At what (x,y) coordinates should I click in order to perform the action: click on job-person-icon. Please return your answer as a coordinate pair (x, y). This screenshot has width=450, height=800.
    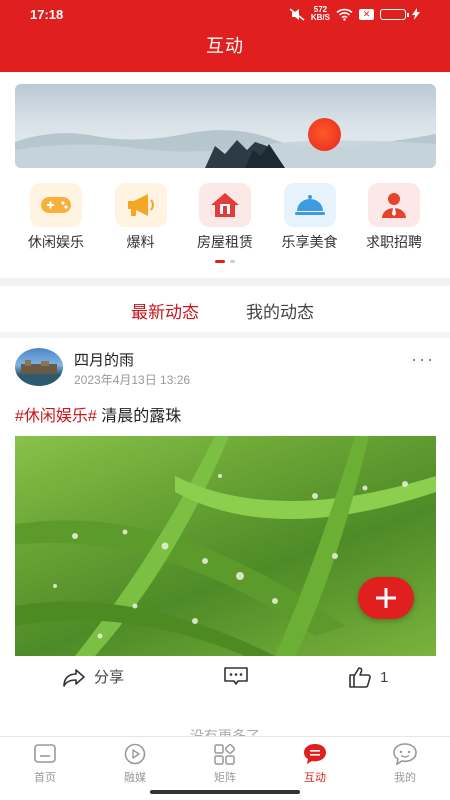
    Looking at the image, I should click on (394, 205).